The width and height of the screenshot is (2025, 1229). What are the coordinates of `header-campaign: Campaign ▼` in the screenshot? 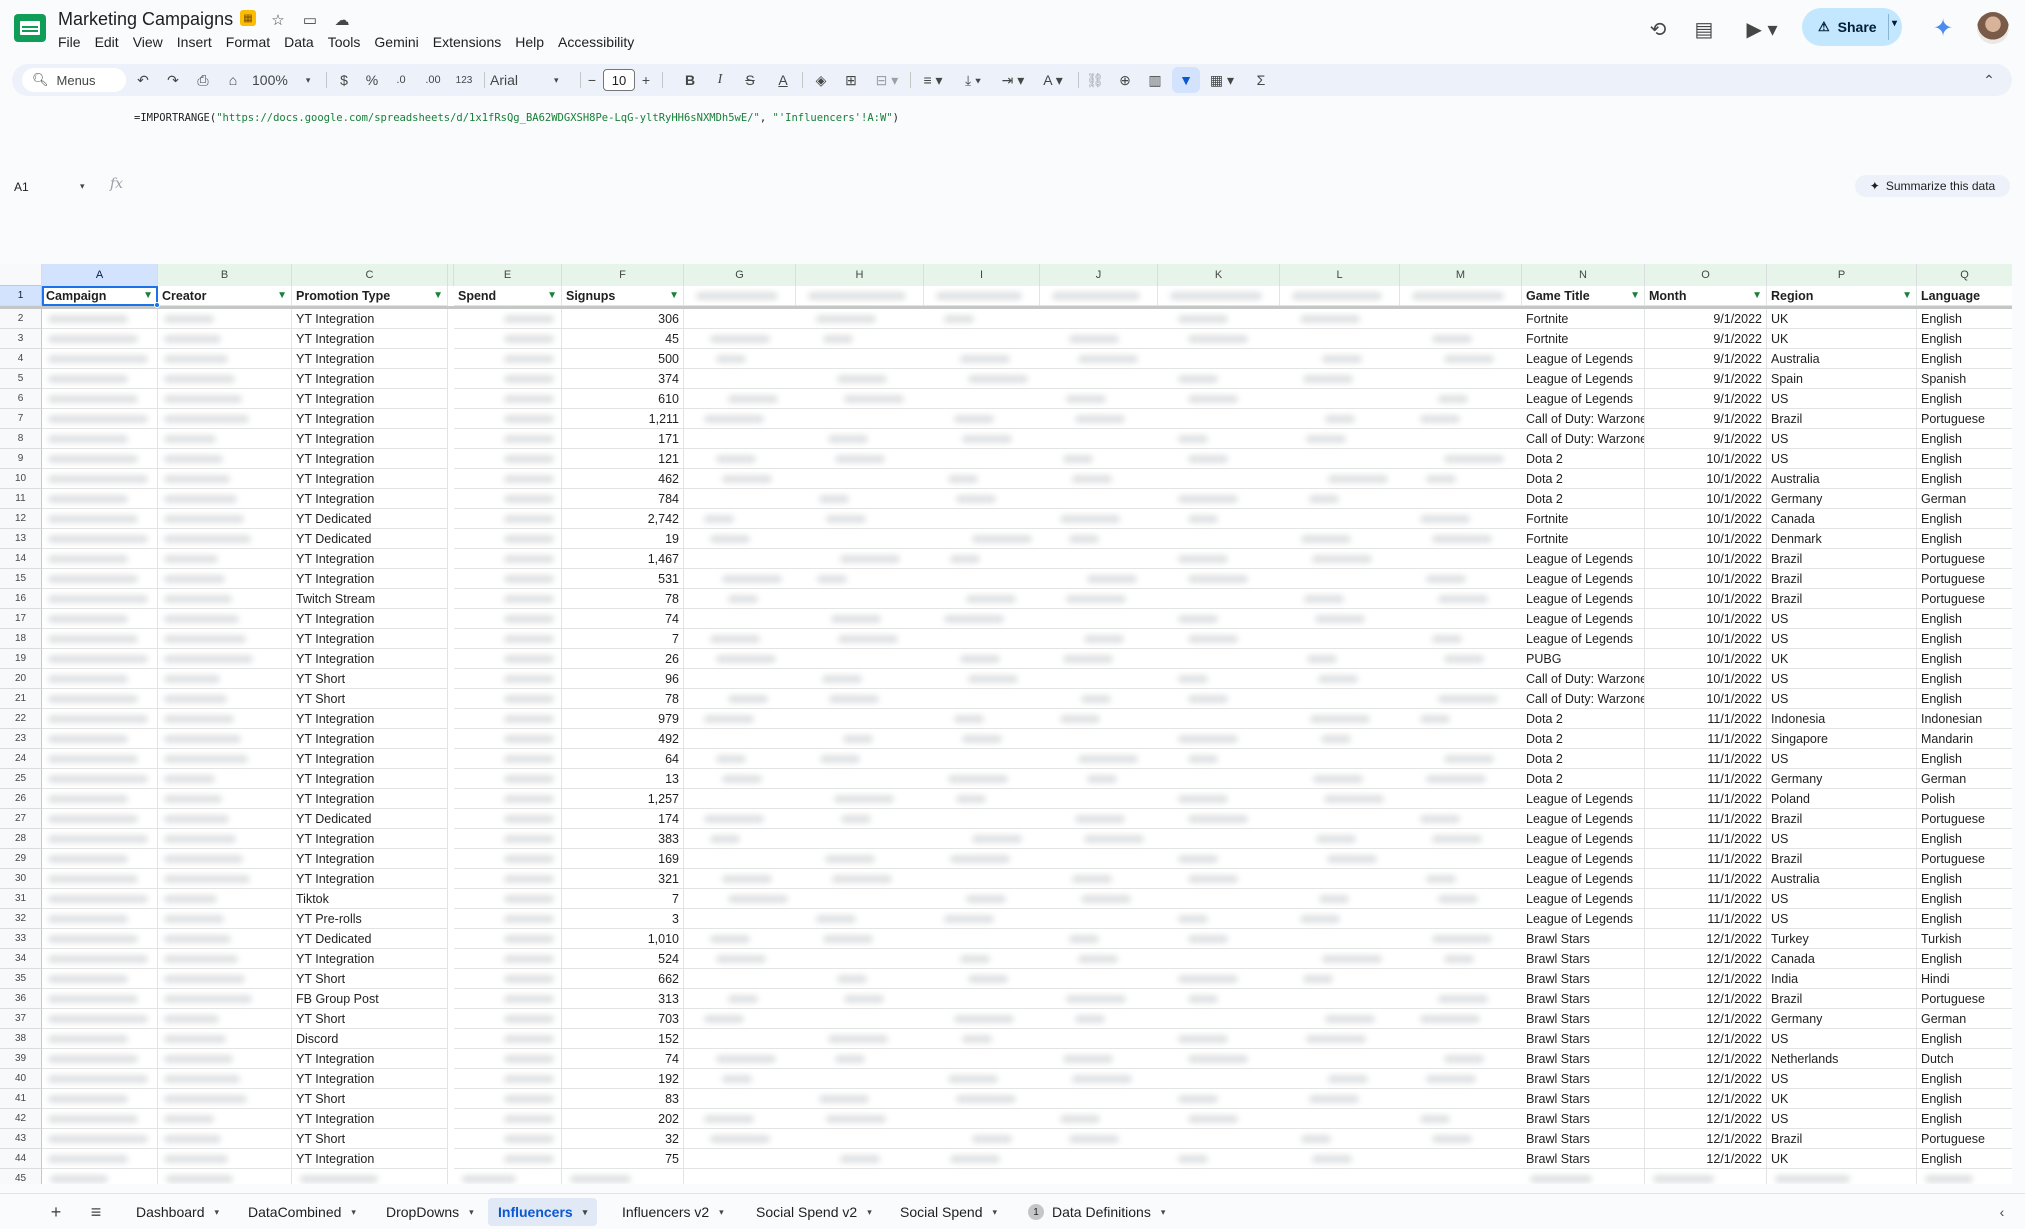 It's located at (100, 296).